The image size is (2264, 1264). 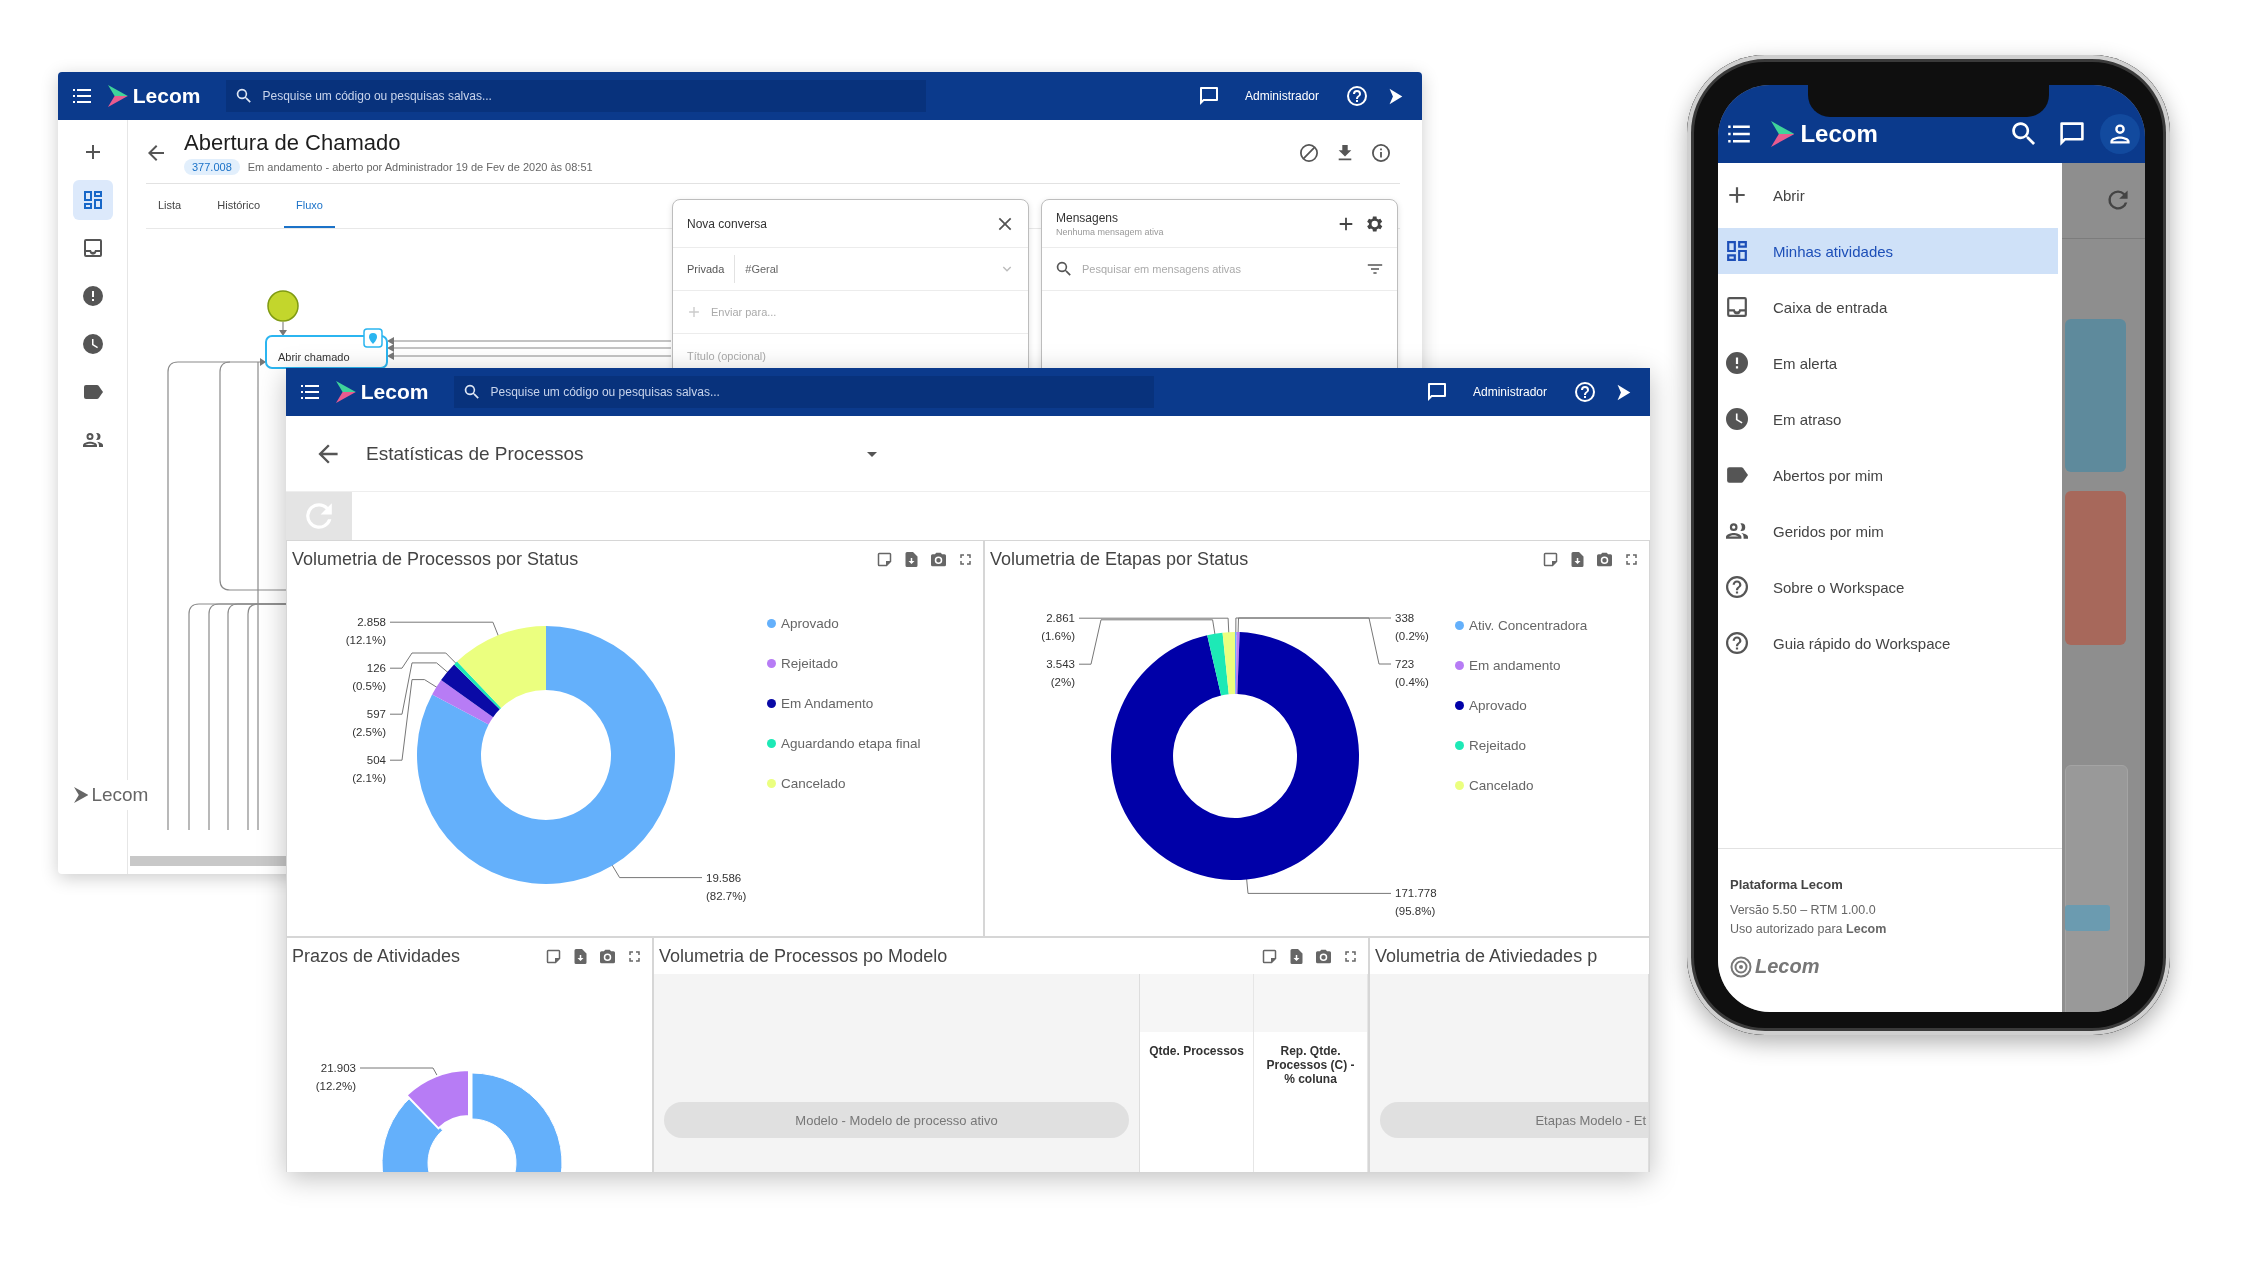 What do you see at coordinates (309, 206) in the screenshot?
I see `tab: Fluxo` at bounding box center [309, 206].